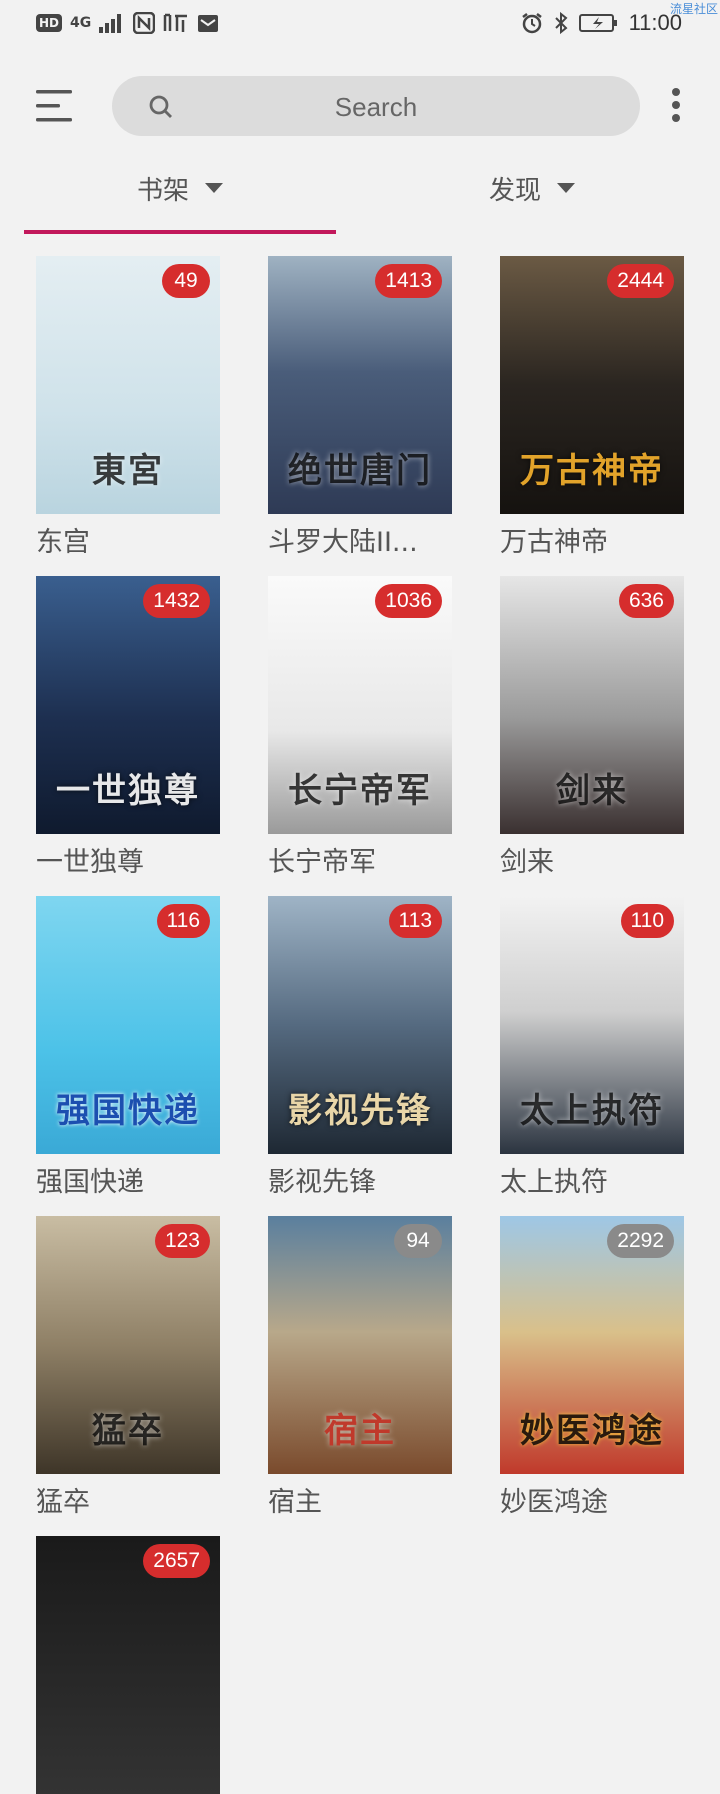  Describe the element at coordinates (295, 1502) in the screenshot. I see `book-title: 宿主` at that location.